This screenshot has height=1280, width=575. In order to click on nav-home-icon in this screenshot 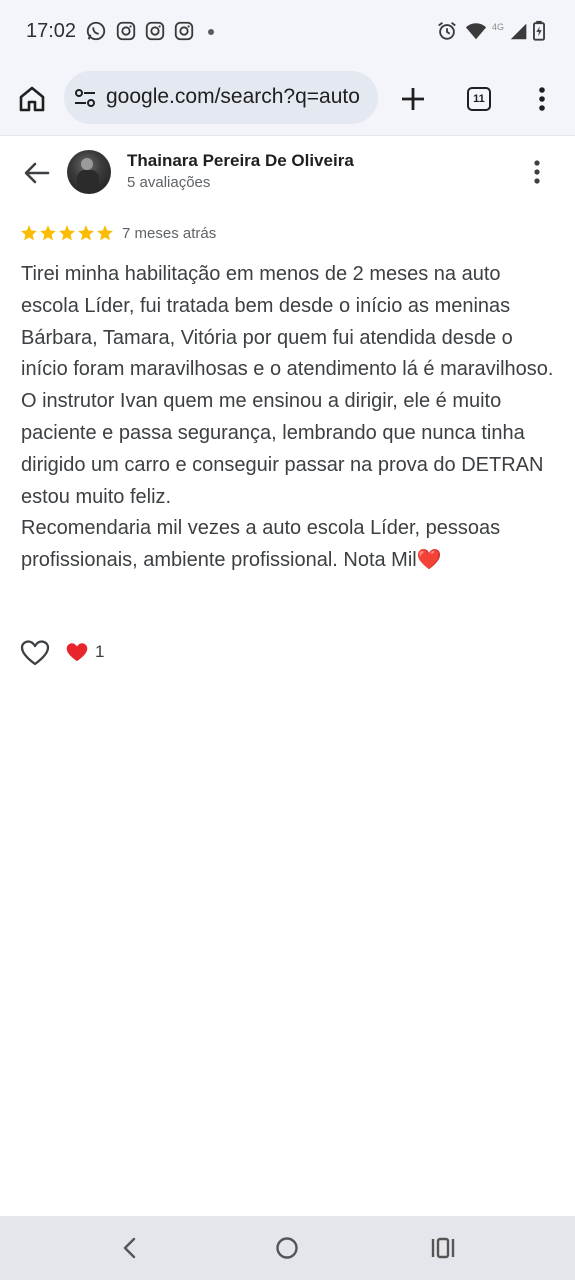, I will do `click(287, 1248)`.